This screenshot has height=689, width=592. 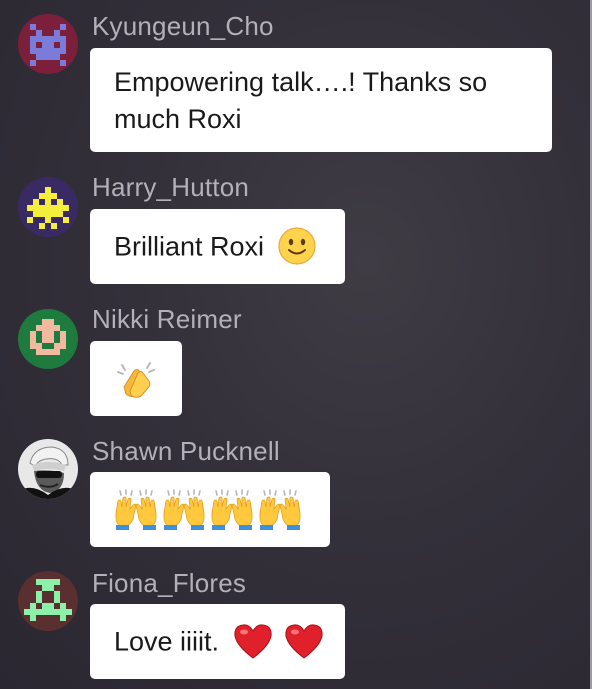 What do you see at coordinates (183, 26) in the screenshot?
I see `username: Kyungeun_Cho` at bounding box center [183, 26].